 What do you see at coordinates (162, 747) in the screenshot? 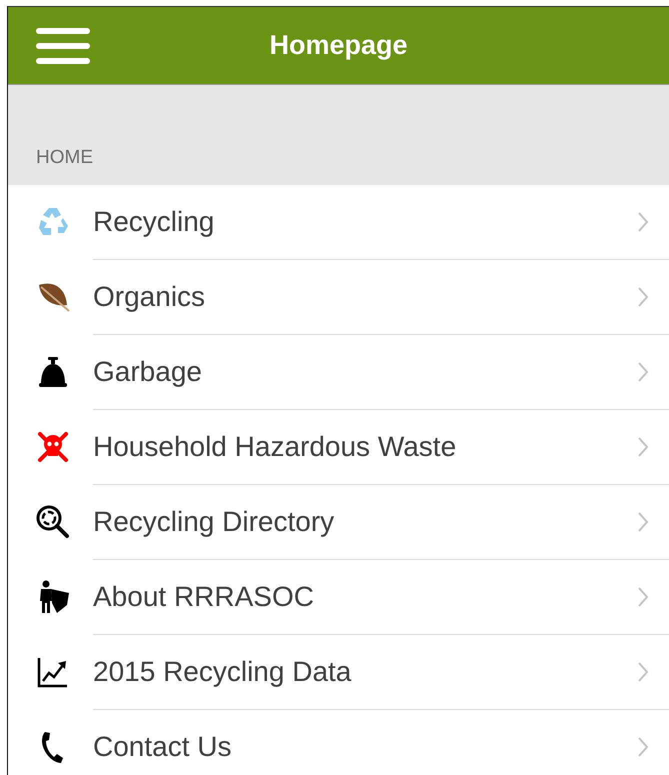
I see `menu-item-label: Contact Us` at bounding box center [162, 747].